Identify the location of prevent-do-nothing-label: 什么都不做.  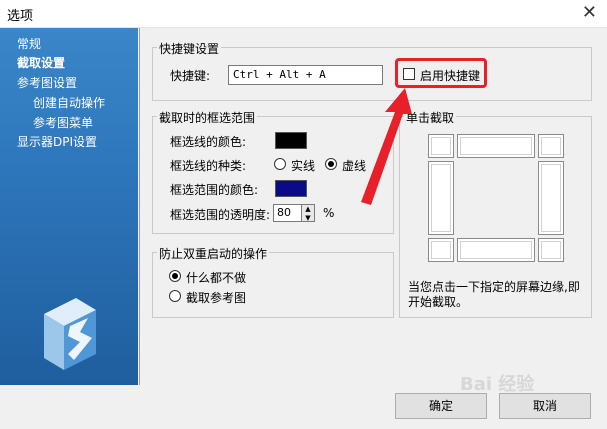
(216, 278).